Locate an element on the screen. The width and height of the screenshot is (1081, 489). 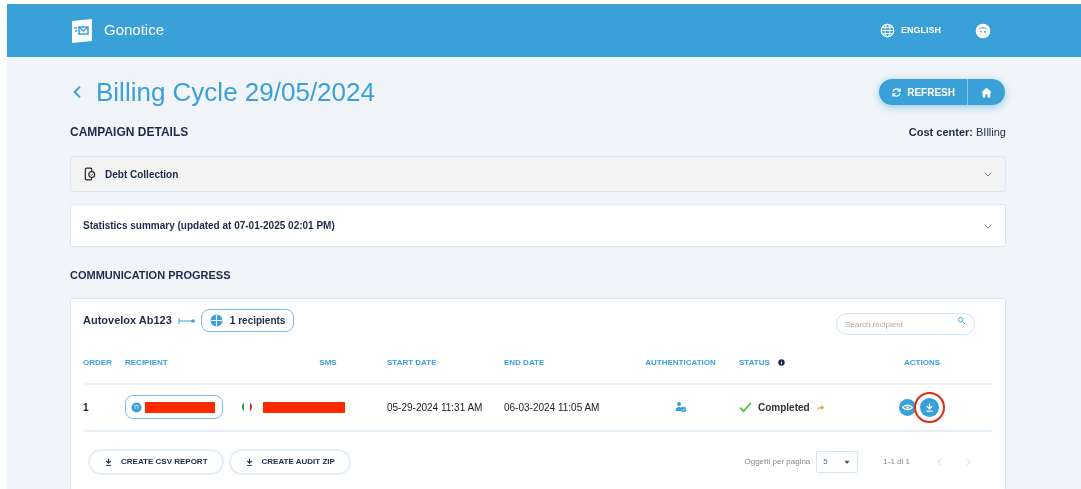
per-page-select: 5 is located at coordinates (837, 461).